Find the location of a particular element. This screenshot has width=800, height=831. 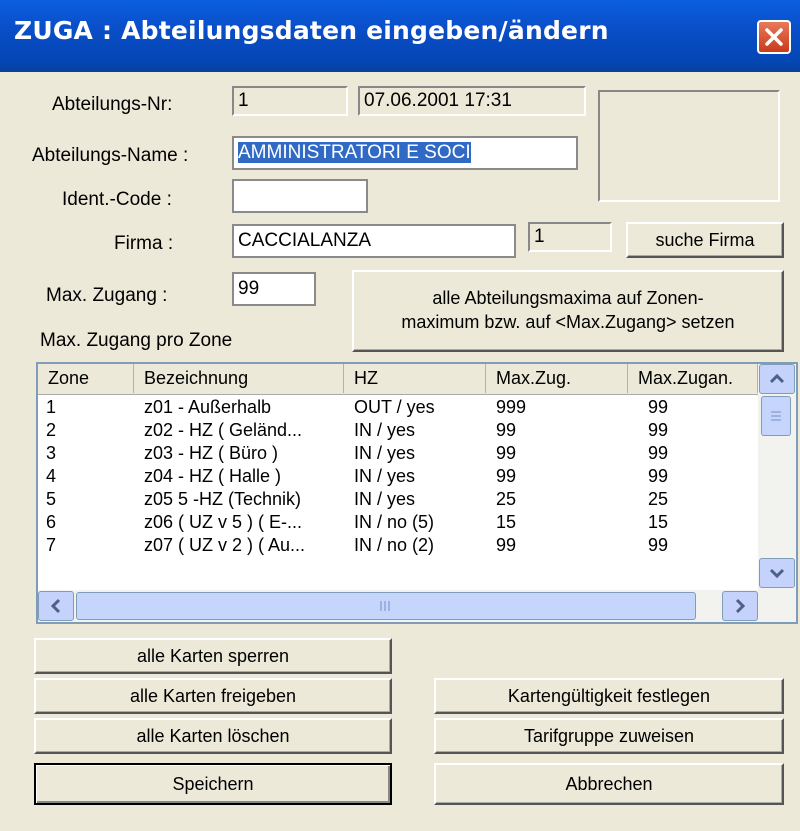

chevron-left-icon is located at coordinates (55, 606).